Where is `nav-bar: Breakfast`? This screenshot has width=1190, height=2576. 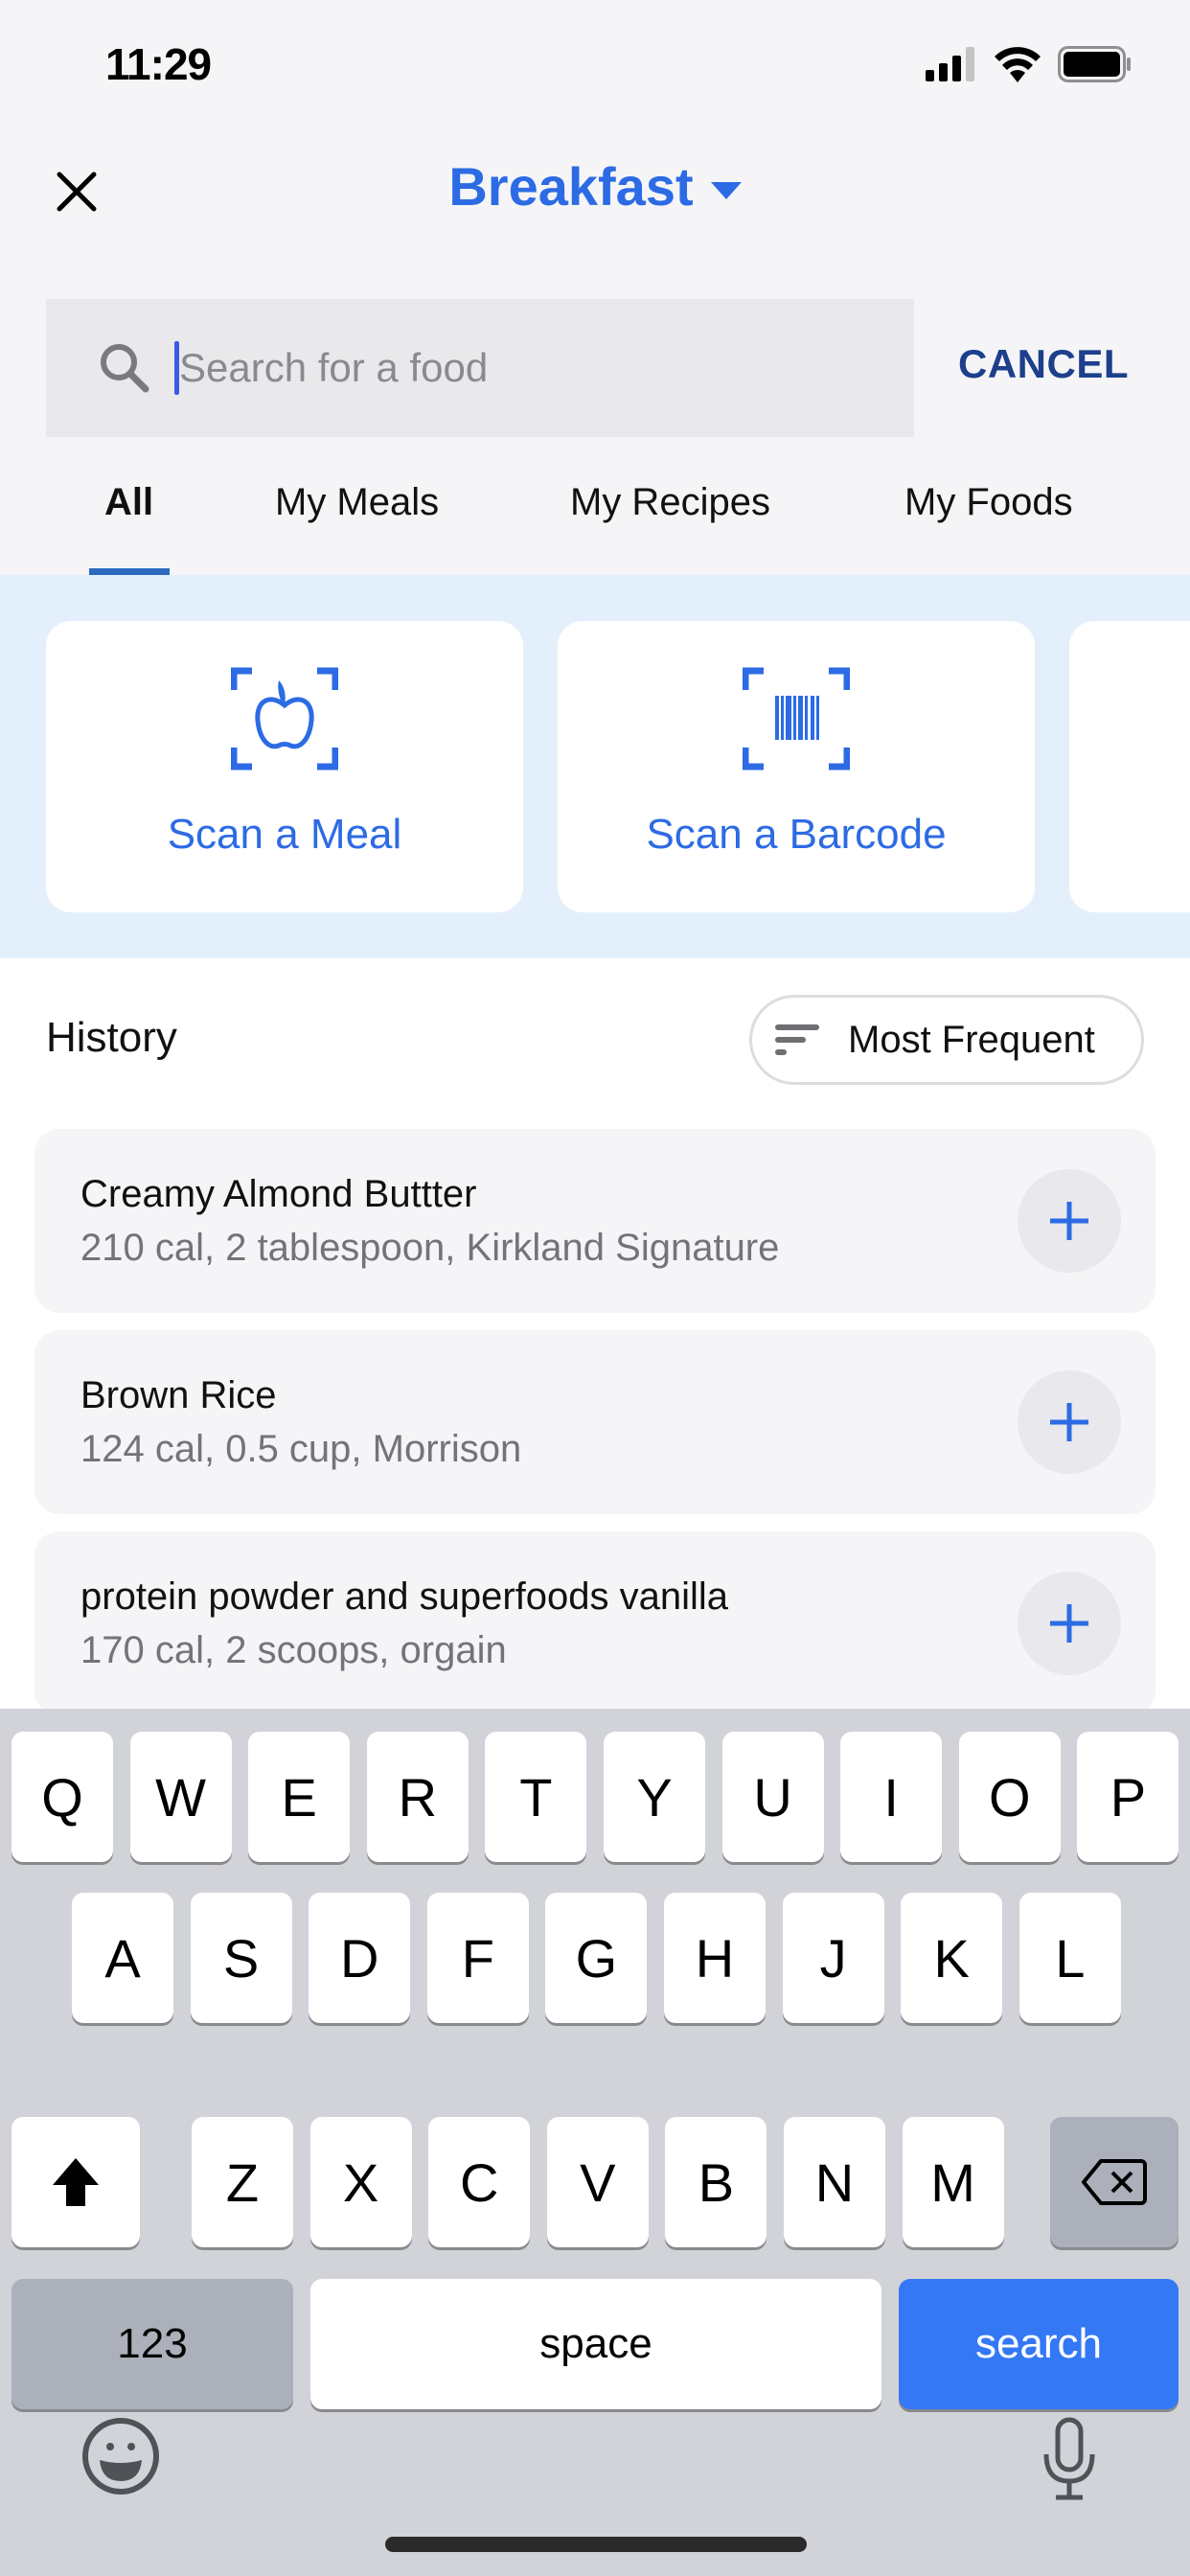 nav-bar: Breakfast is located at coordinates (595, 187).